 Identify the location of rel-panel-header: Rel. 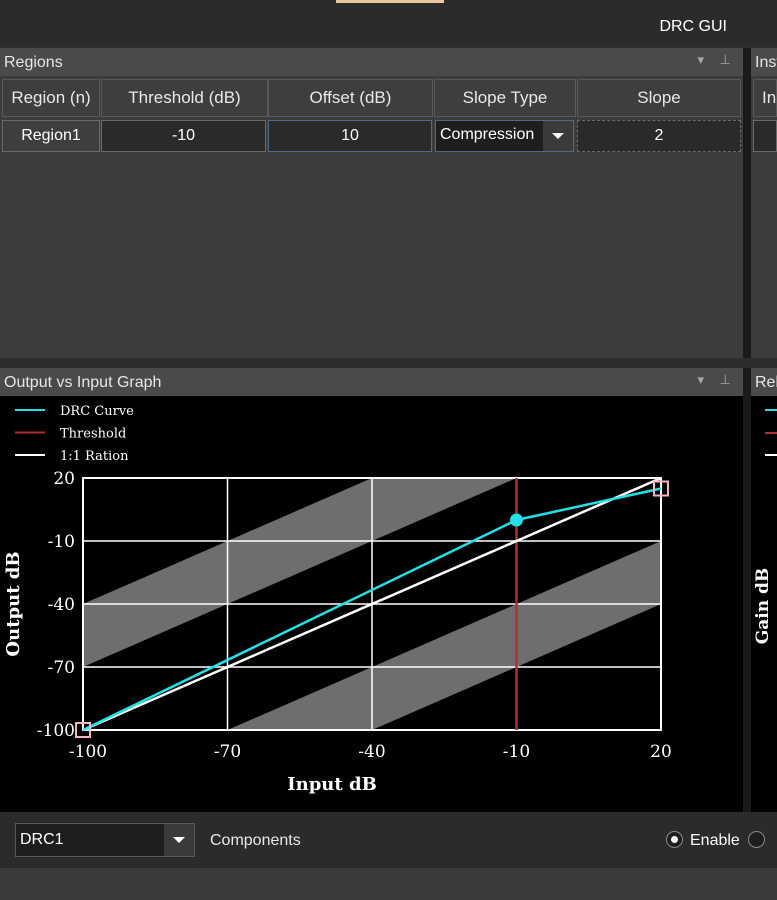
(764, 382).